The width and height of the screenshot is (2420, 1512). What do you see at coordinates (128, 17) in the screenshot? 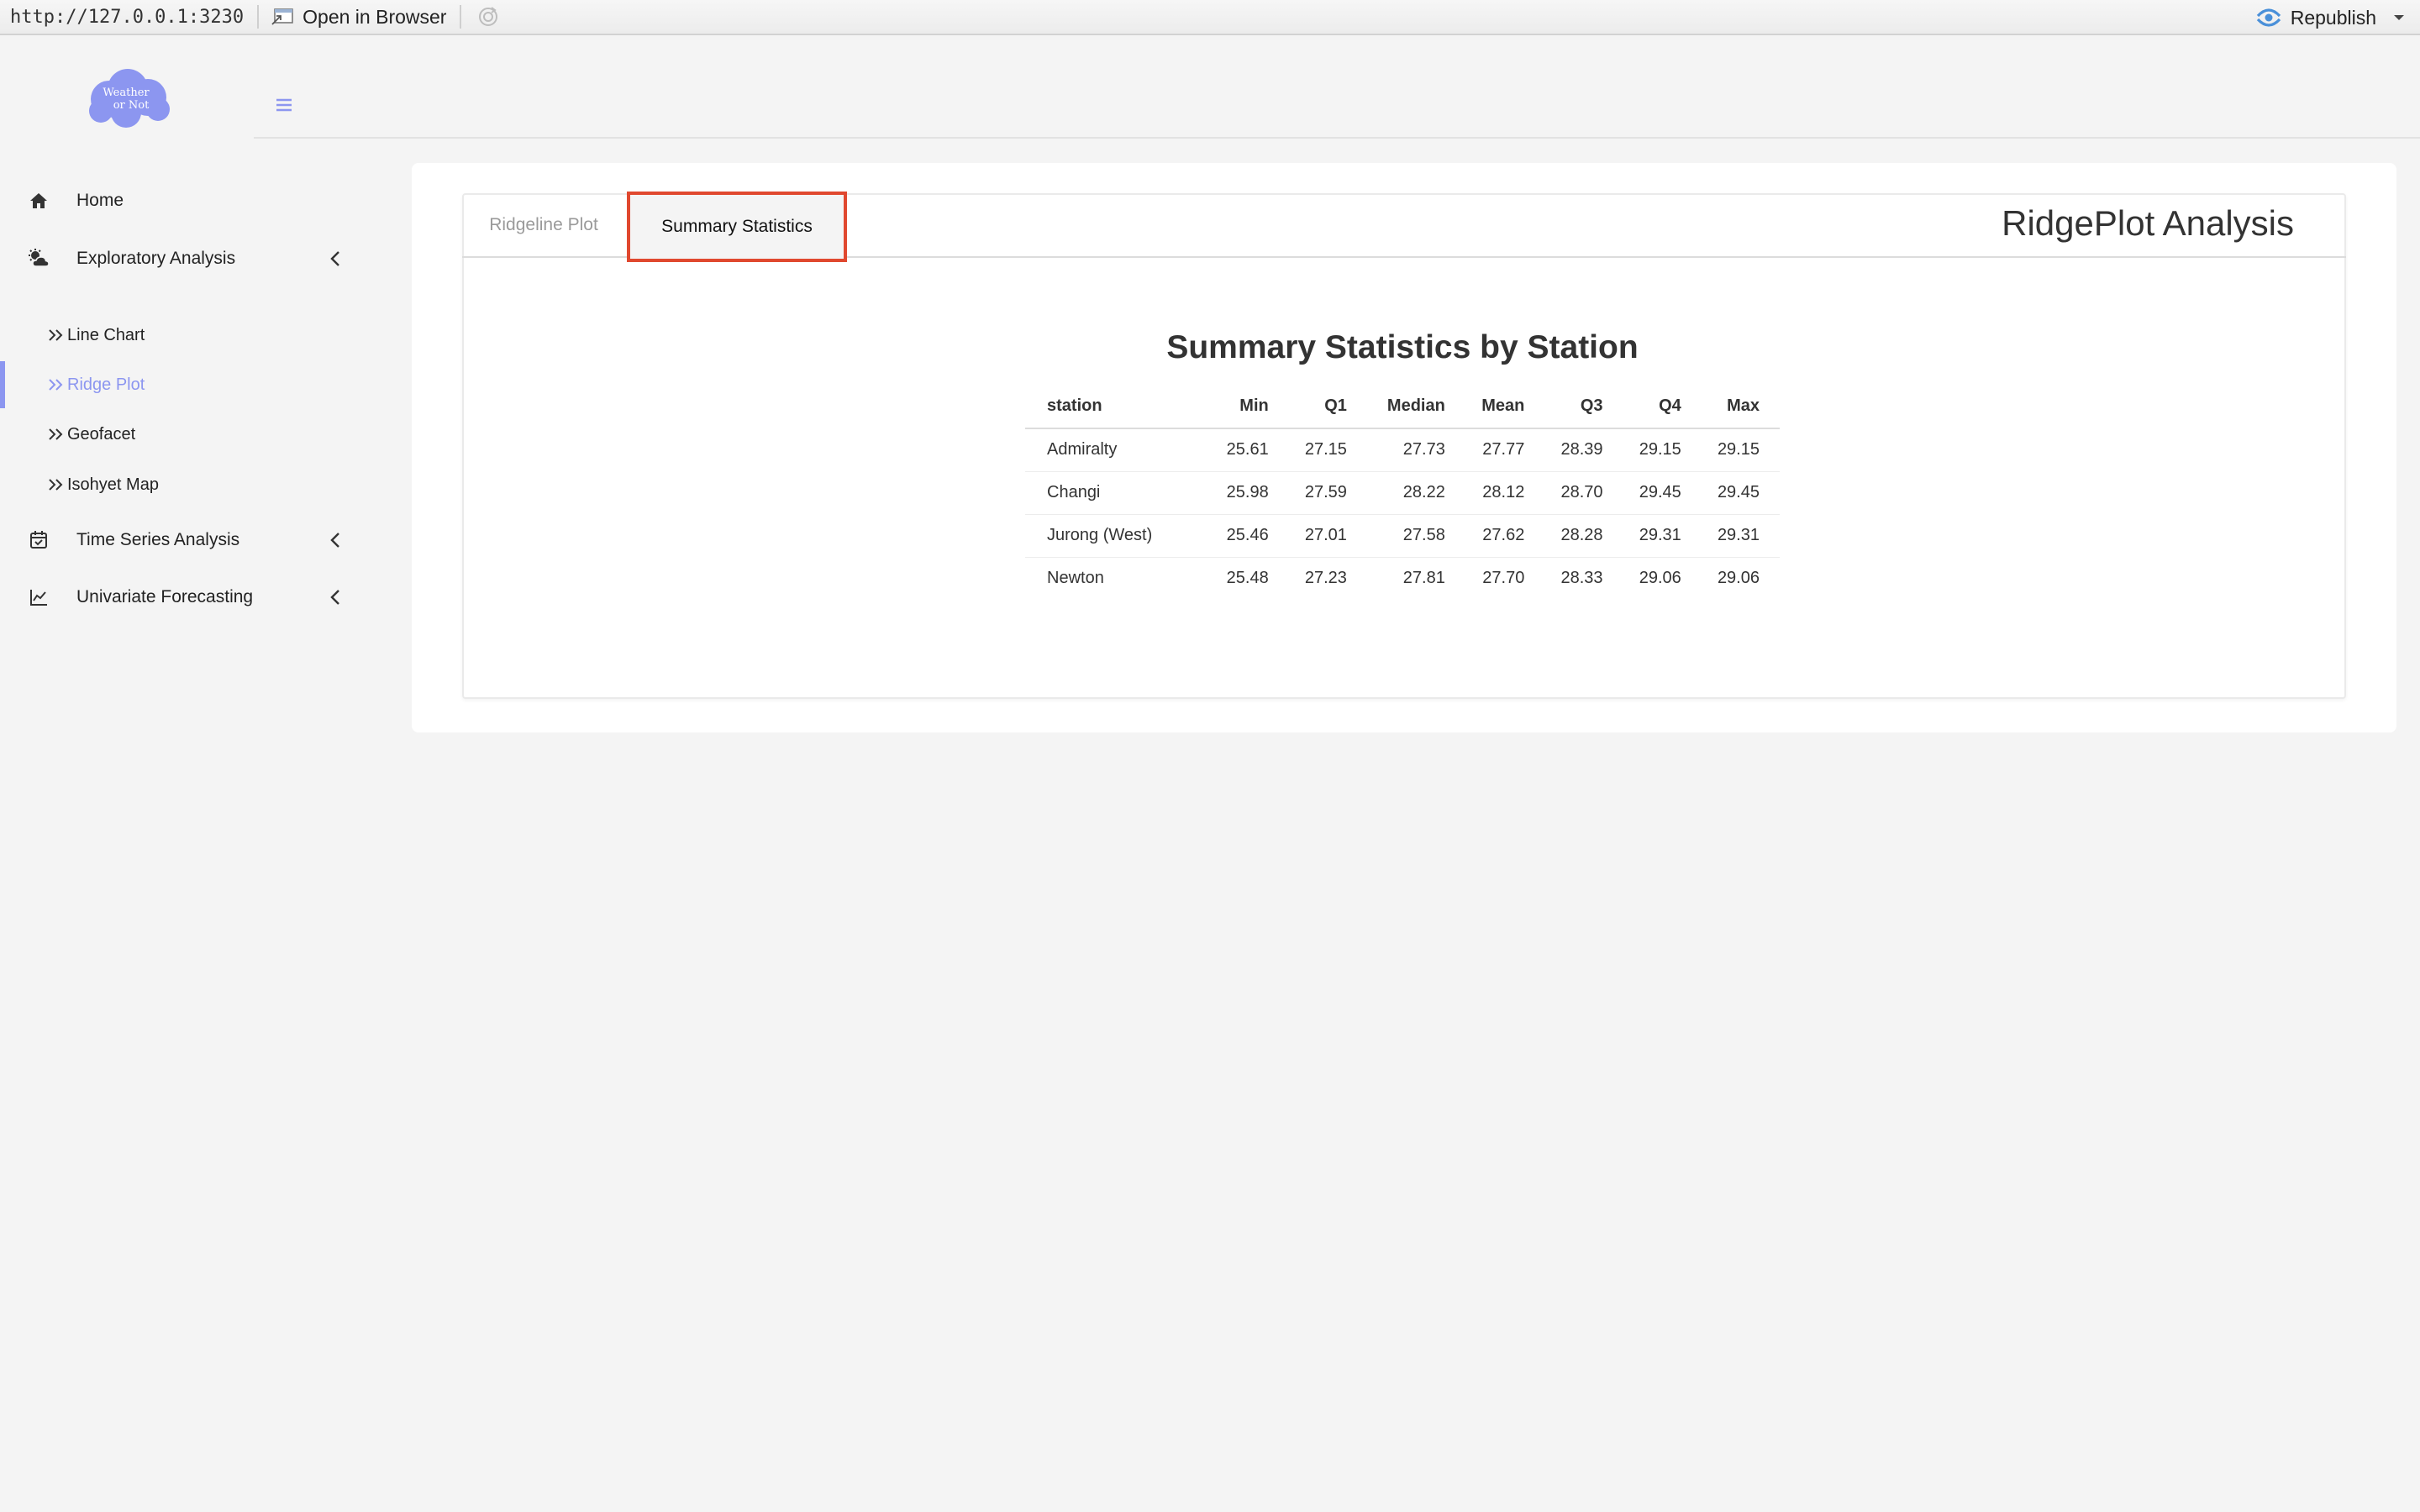
I see `url-label: http://127.0.0.1:3230` at bounding box center [128, 17].